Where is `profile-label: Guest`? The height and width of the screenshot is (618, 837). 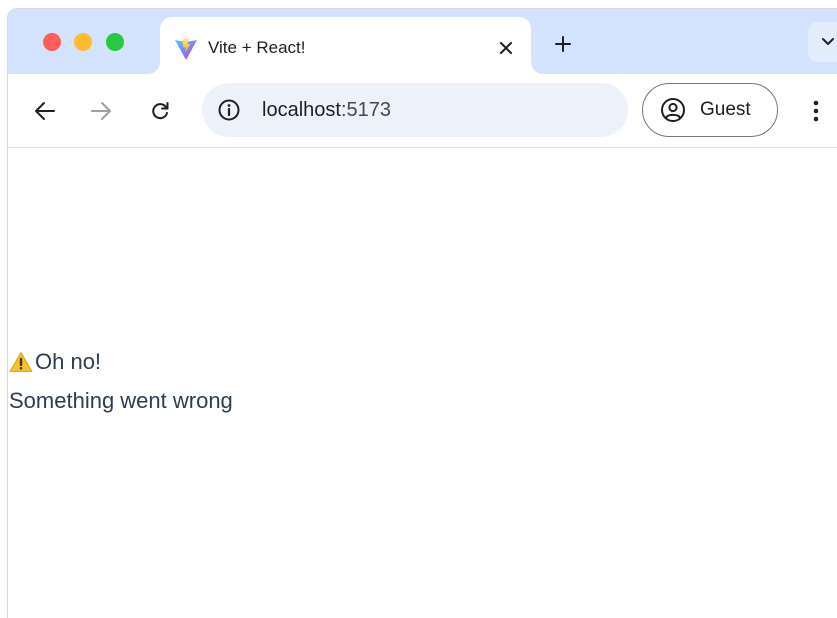 profile-label: Guest is located at coordinates (725, 109).